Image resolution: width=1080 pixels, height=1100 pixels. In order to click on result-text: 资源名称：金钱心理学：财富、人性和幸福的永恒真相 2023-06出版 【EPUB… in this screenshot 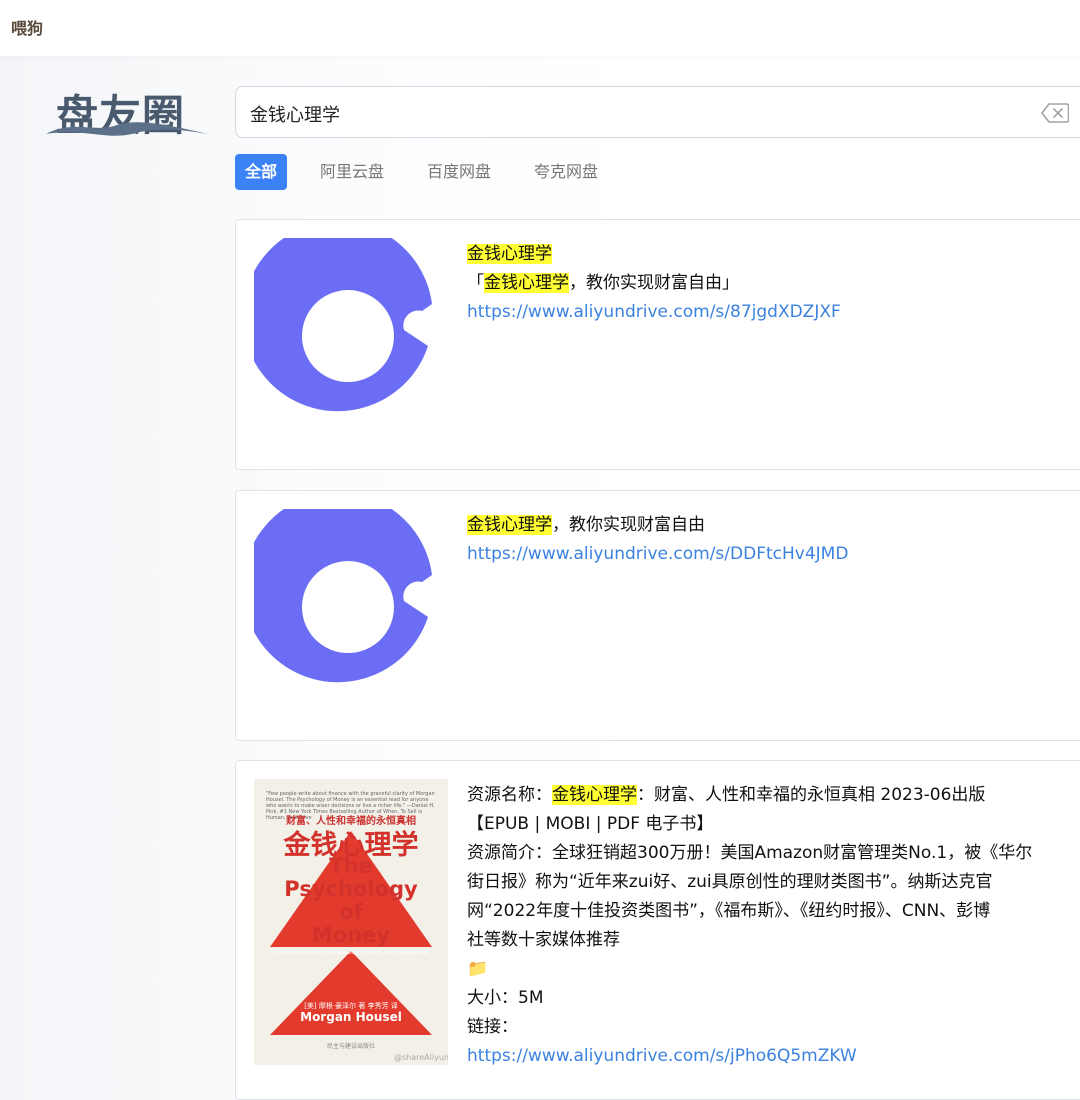, I will do `click(773, 926)`.